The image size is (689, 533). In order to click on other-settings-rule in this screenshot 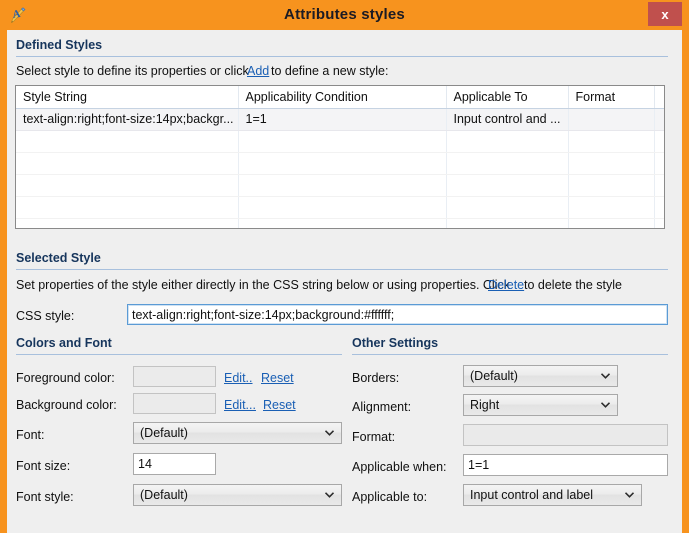, I will do `click(510, 354)`.